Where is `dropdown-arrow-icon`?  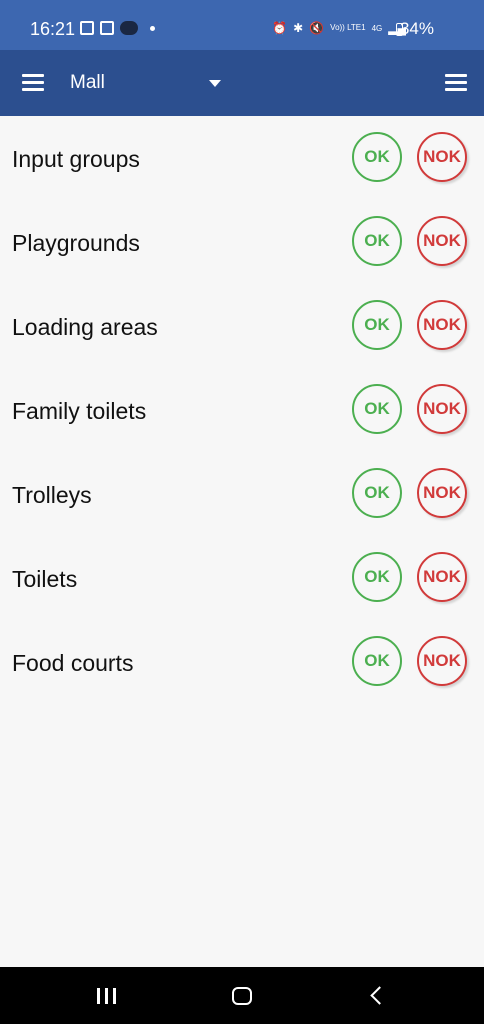
dropdown-arrow-icon is located at coordinates (215, 83).